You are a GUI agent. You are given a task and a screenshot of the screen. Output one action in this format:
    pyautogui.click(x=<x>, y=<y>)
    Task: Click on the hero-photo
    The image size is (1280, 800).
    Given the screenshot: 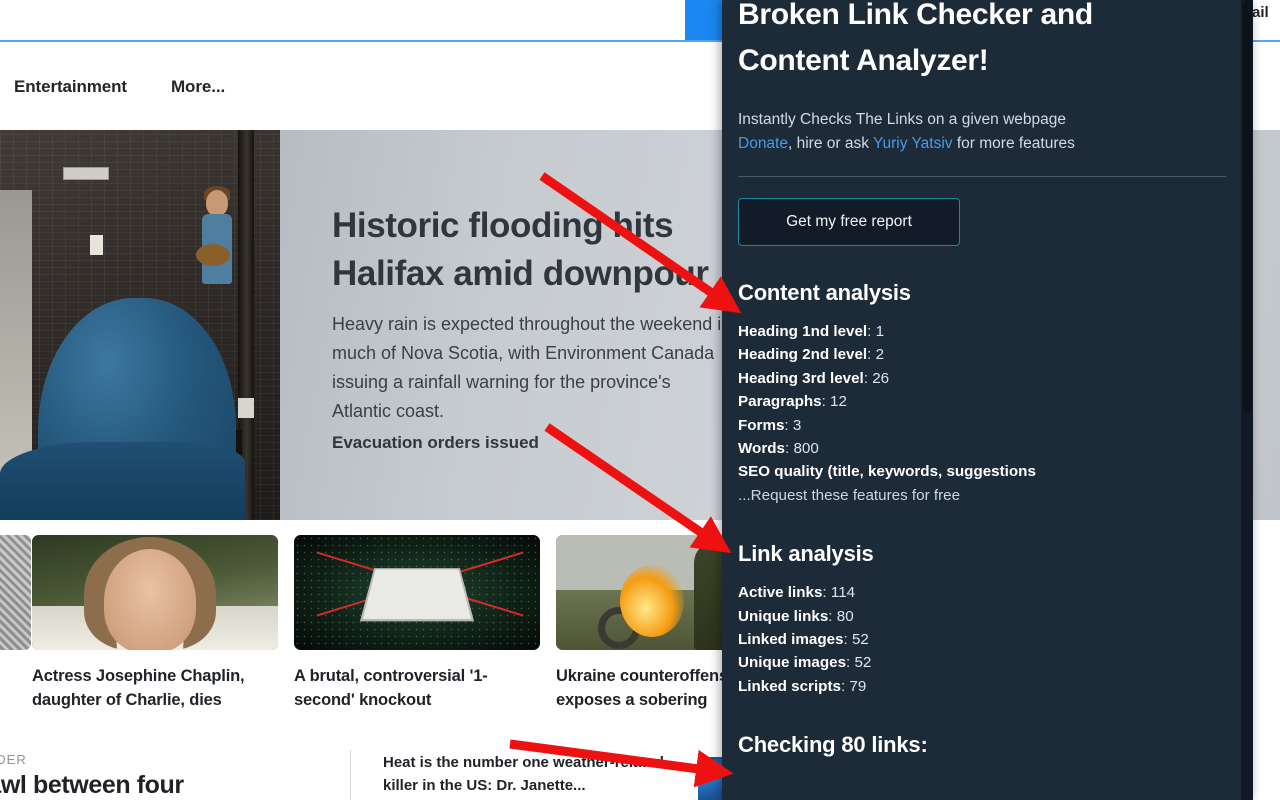 What is the action you would take?
    pyautogui.click(x=140, y=325)
    